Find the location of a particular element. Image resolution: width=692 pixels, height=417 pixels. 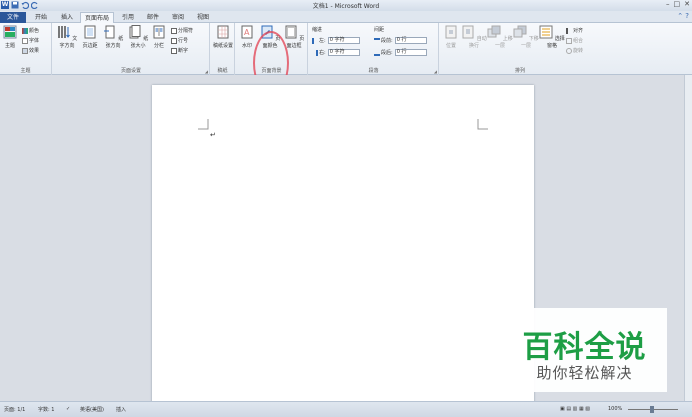

status-words: 字数: 1 is located at coordinates (46, 409).